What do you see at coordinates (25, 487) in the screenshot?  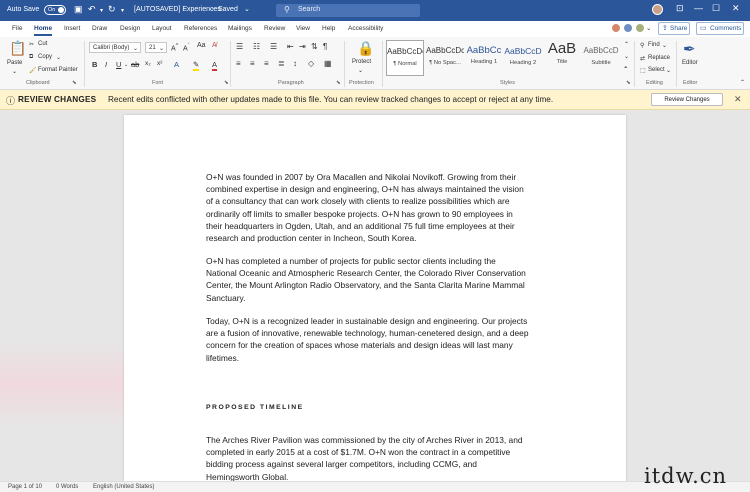 I see `page-count: Page 1 of 10` at bounding box center [25, 487].